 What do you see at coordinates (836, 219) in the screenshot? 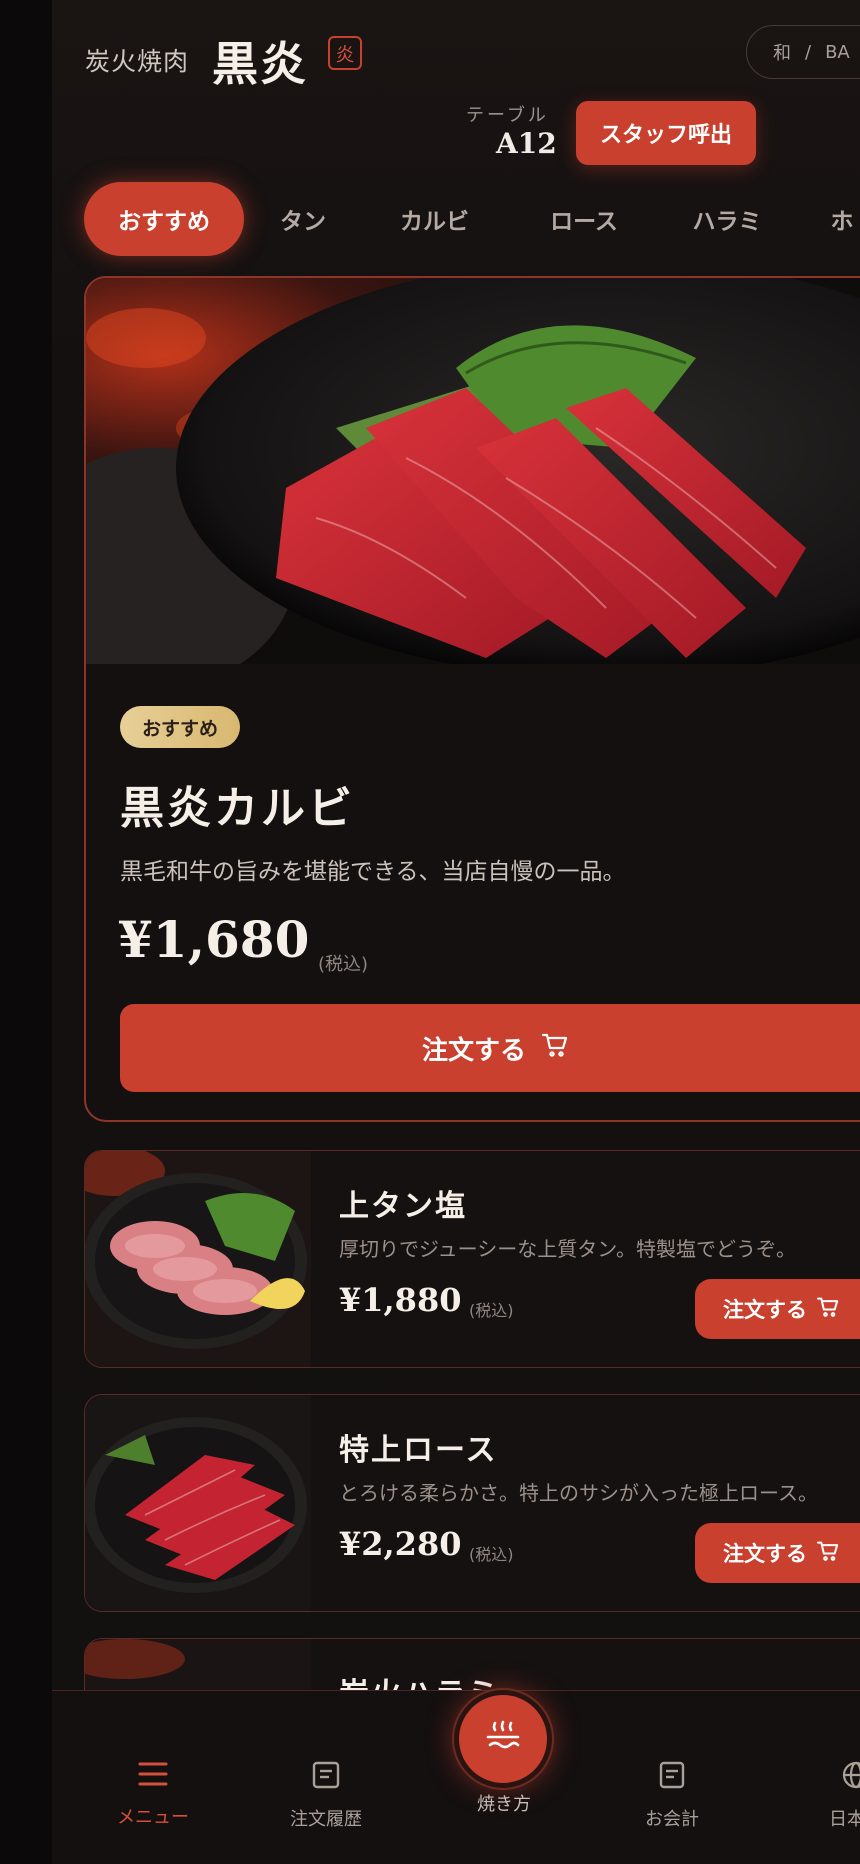
I see `category-tab-more: ホ` at bounding box center [836, 219].